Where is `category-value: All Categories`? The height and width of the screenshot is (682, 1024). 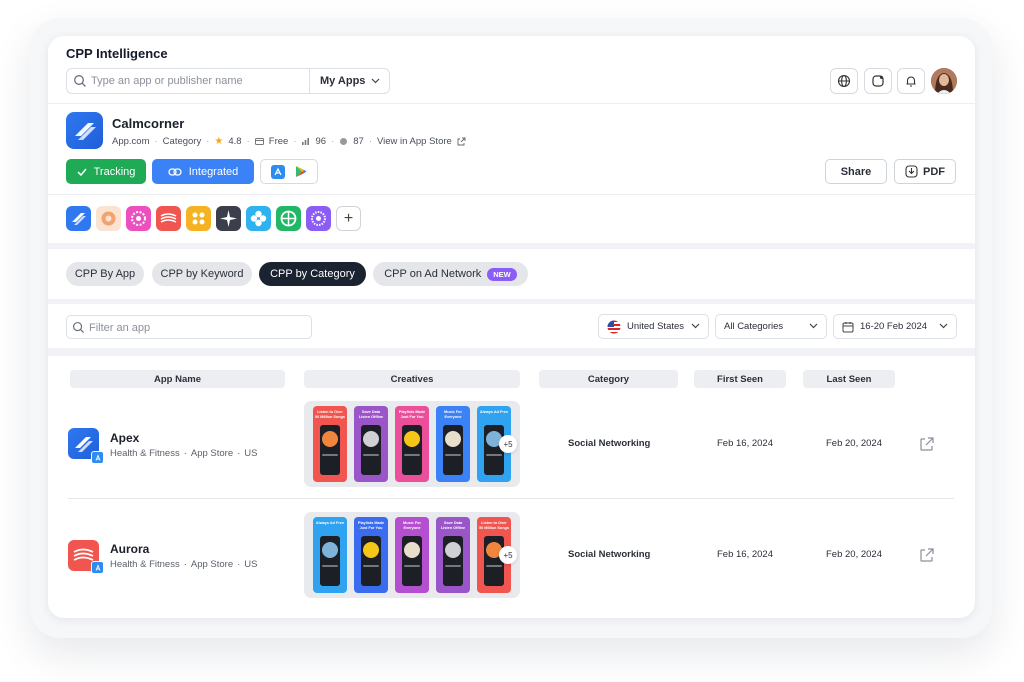 category-value: All Categories is located at coordinates (754, 326).